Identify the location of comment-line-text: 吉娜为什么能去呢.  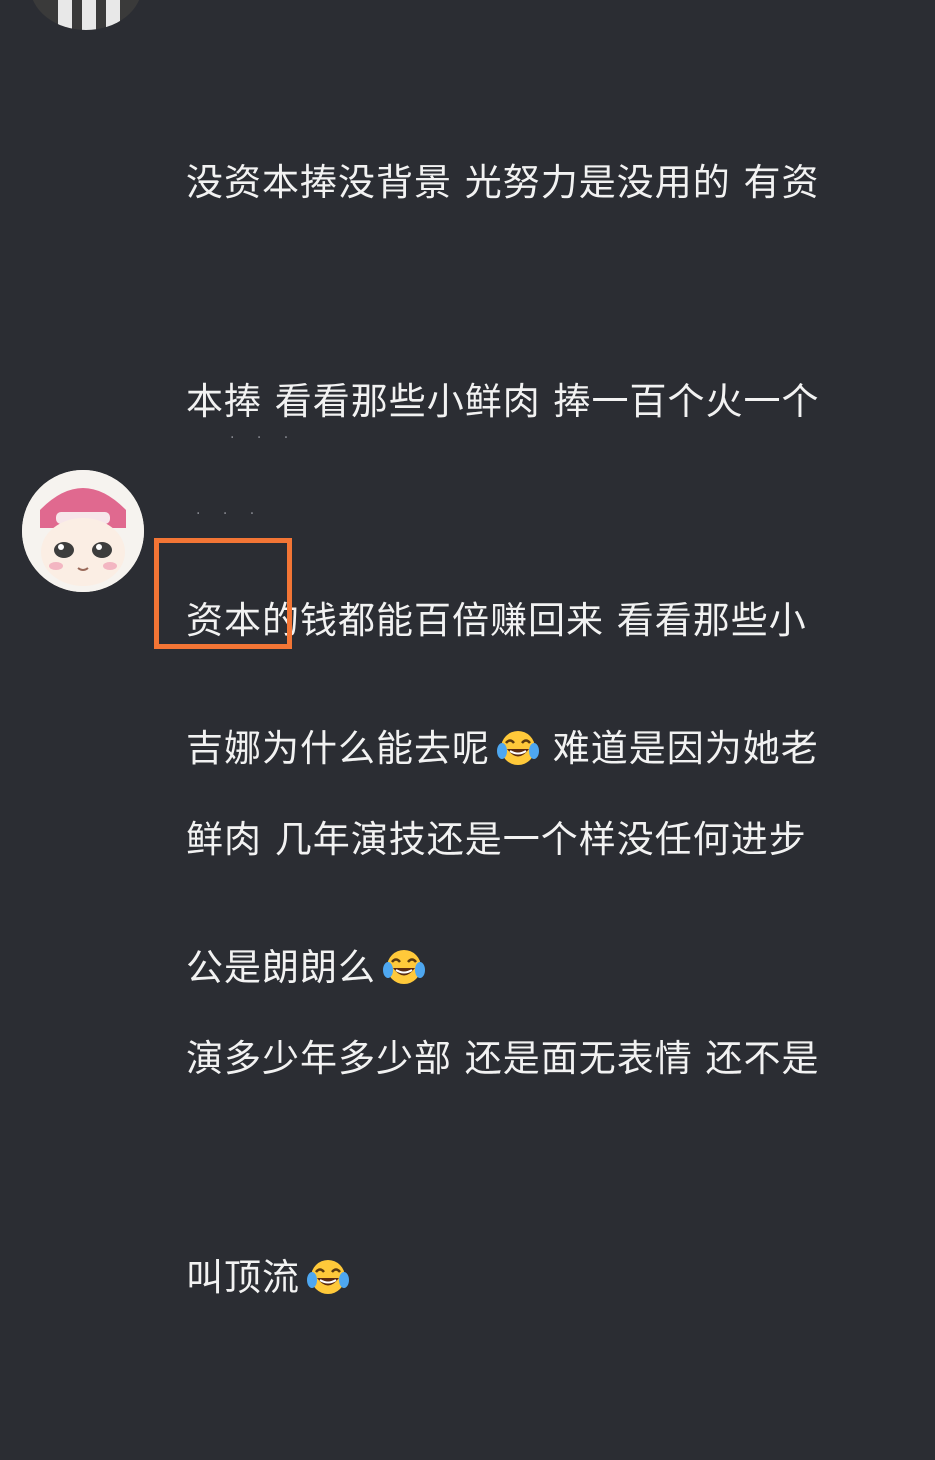
(338, 748).